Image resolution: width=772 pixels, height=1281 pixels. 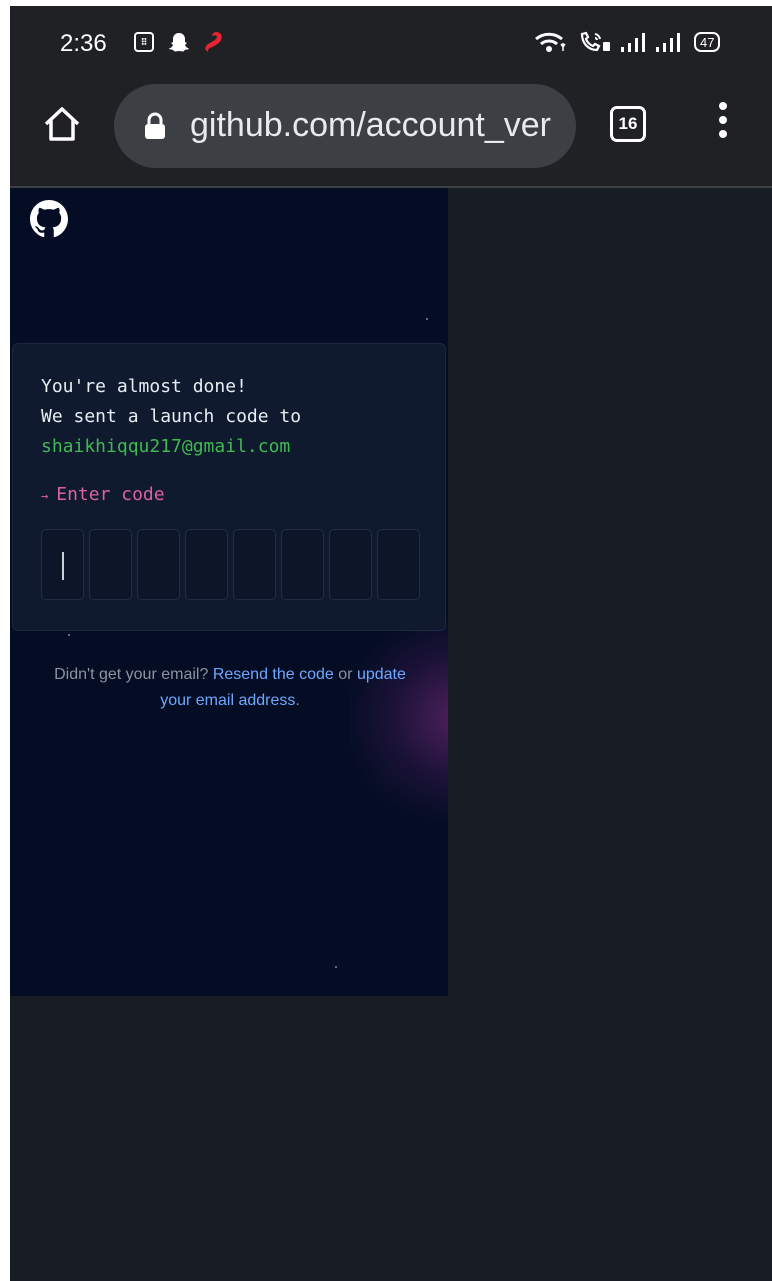 I want to click on or-text: or, so click(x=345, y=674).